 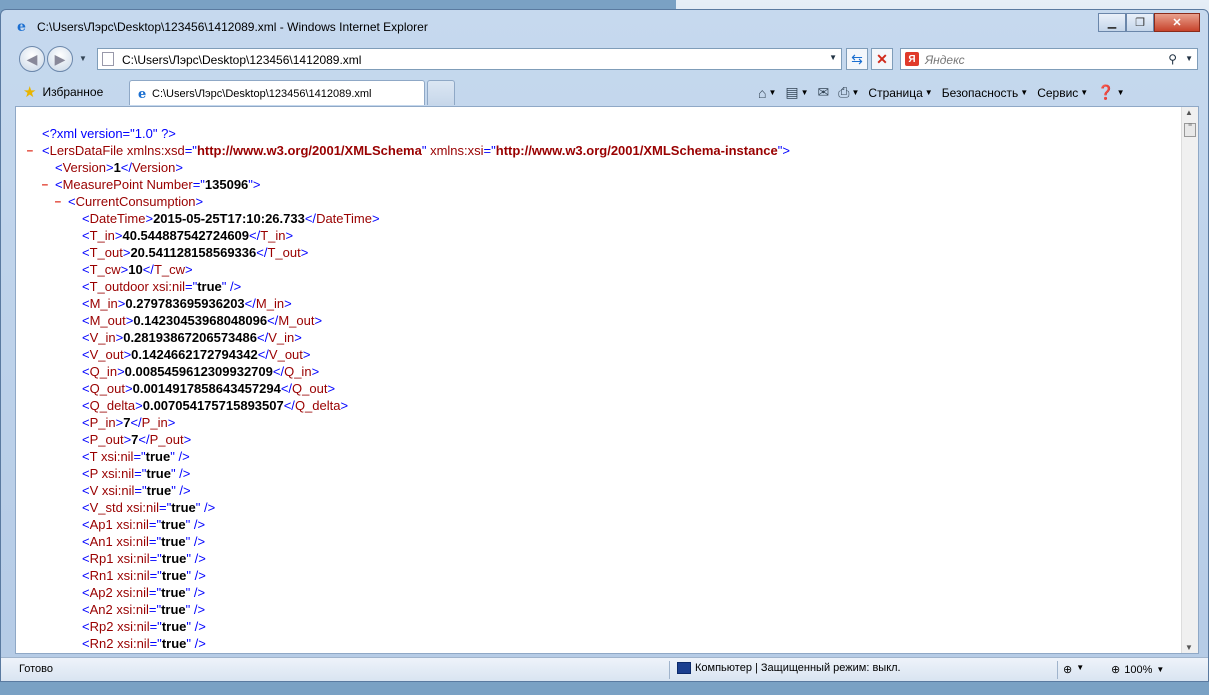 What do you see at coordinates (84, 167) in the screenshot?
I see `version-open: Version` at bounding box center [84, 167].